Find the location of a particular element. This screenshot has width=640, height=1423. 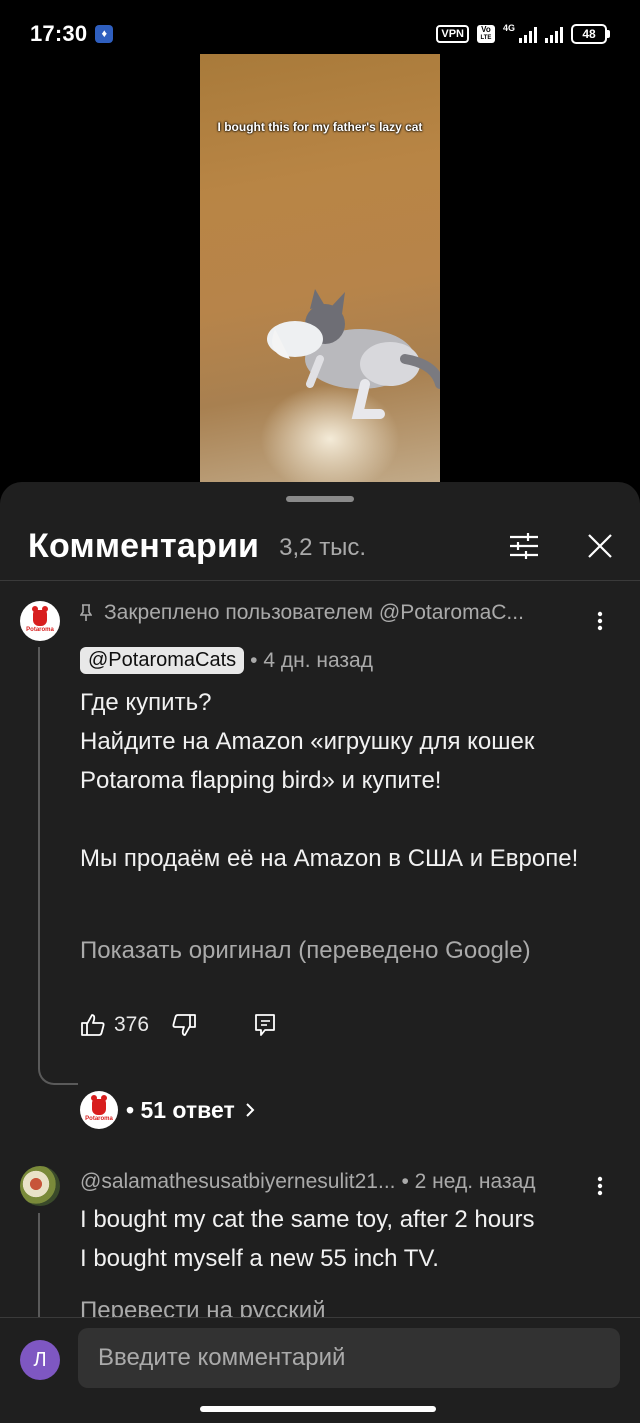

show-original-link: Показать оригинал (переведено Google) is located at coordinates (305, 951).